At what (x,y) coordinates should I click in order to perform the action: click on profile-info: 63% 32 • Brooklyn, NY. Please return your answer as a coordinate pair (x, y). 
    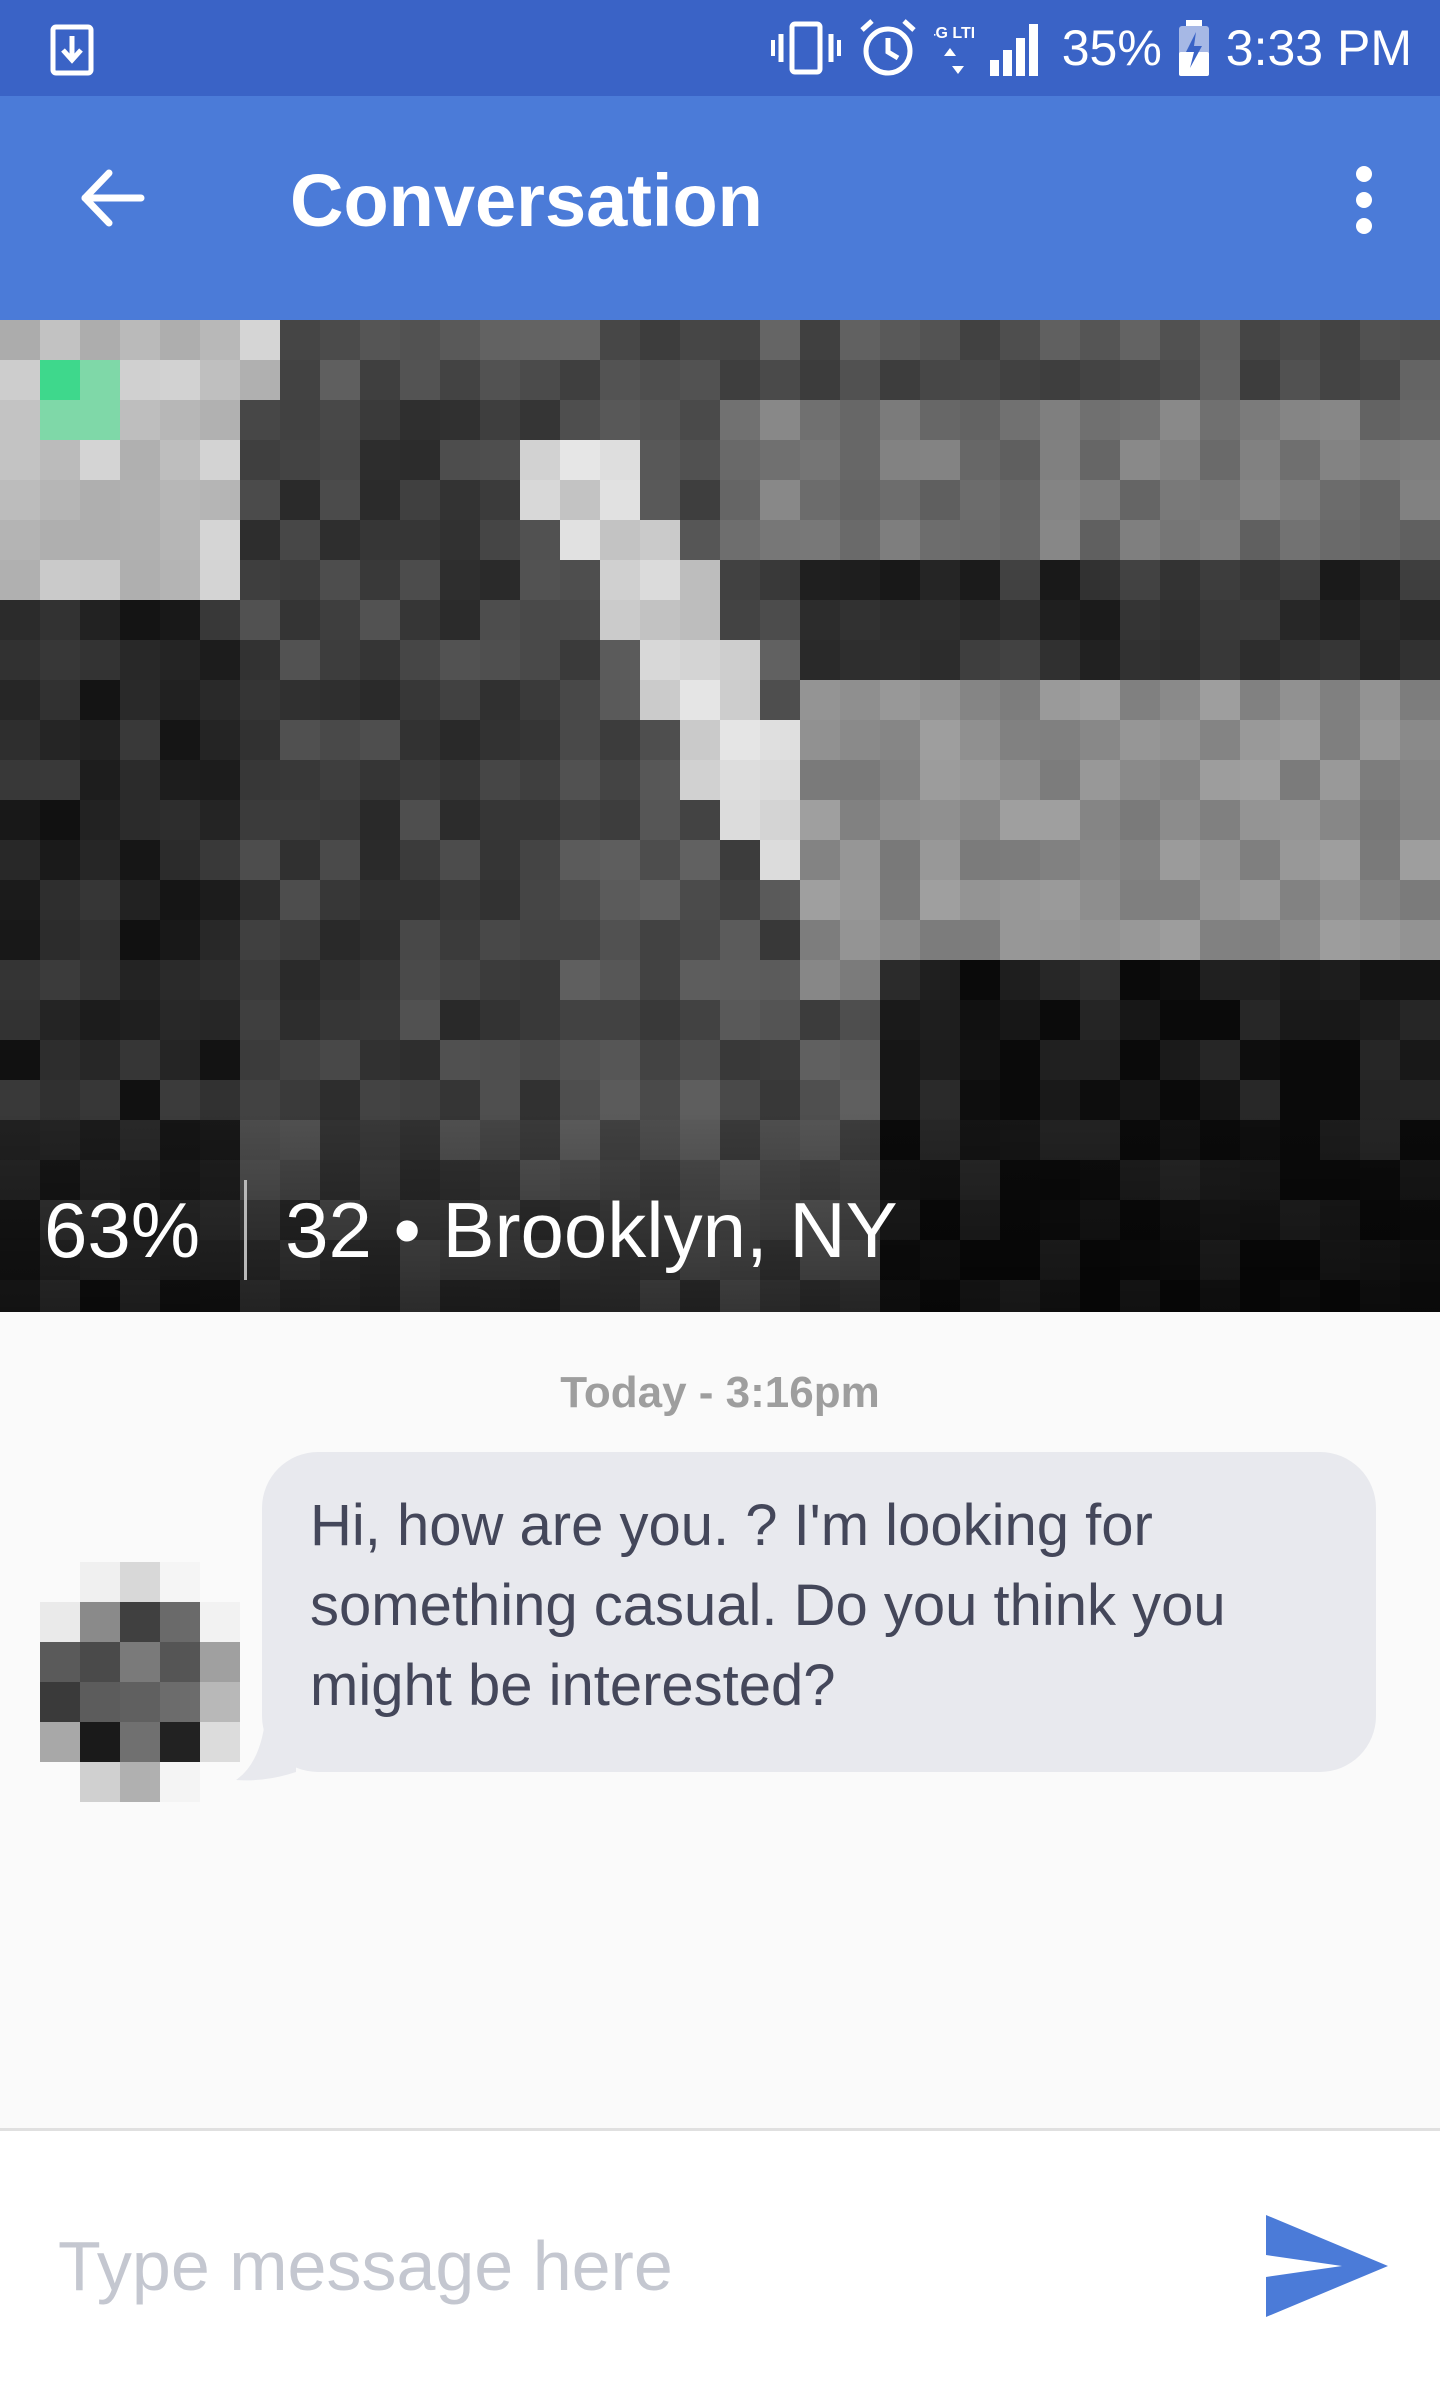
    Looking at the image, I should click on (471, 1230).